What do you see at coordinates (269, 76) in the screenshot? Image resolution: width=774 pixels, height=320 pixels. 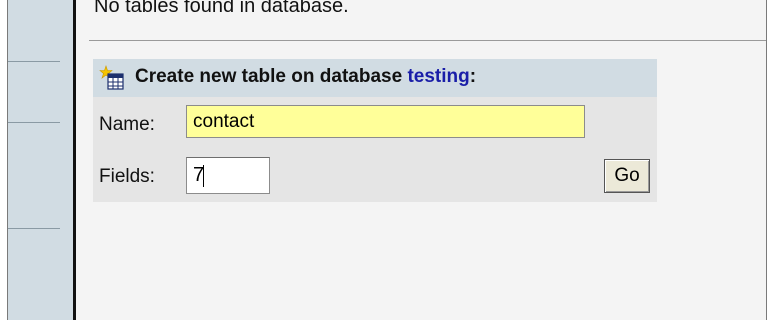 I see `create-table-title-text: Create new table on database` at bounding box center [269, 76].